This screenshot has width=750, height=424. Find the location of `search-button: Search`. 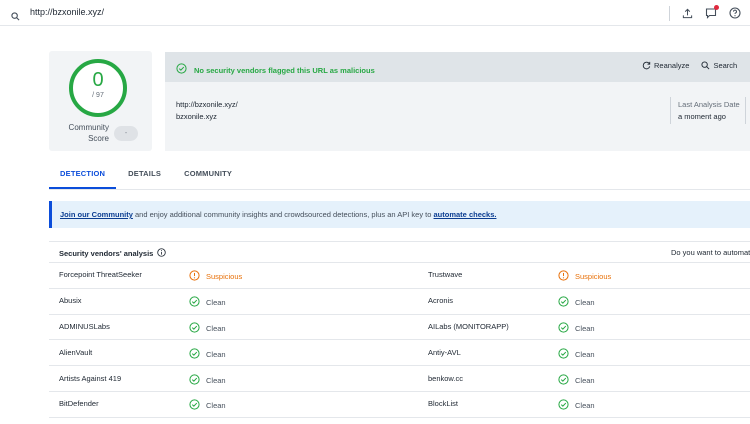

search-button: Search is located at coordinates (719, 65).